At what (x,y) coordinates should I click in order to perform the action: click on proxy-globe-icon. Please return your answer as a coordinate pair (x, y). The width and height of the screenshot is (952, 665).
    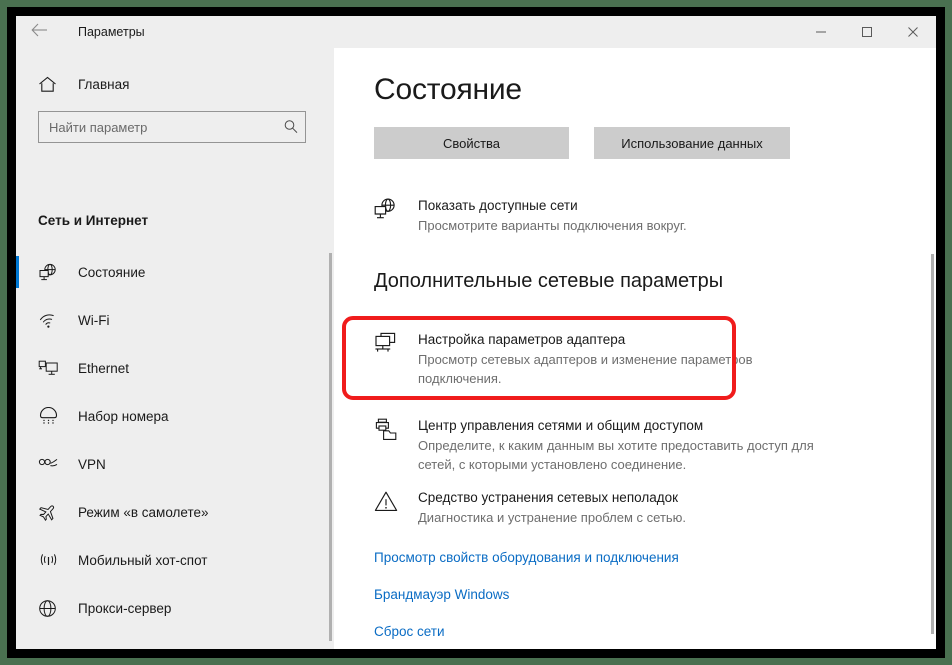
    Looking at the image, I should click on (53, 608).